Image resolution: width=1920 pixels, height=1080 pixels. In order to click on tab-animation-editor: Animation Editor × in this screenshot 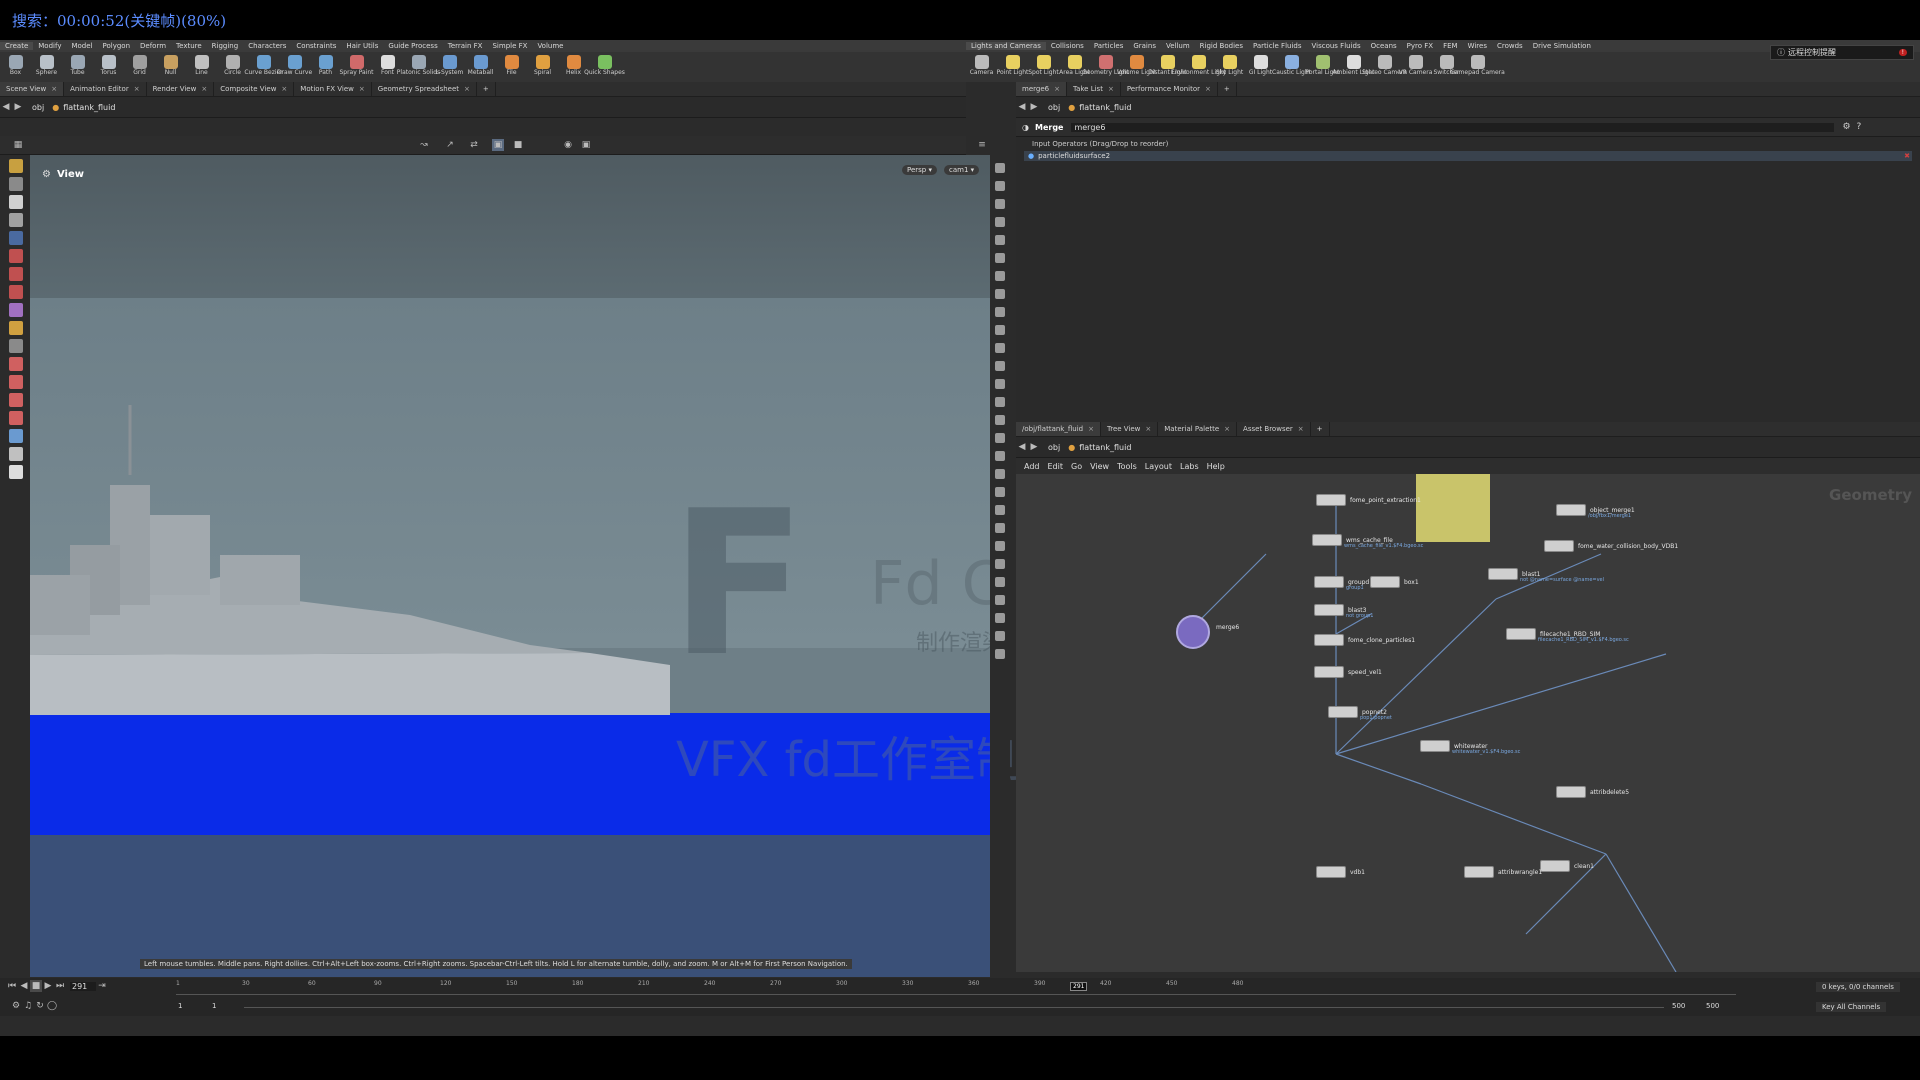, I will do `click(105, 89)`.